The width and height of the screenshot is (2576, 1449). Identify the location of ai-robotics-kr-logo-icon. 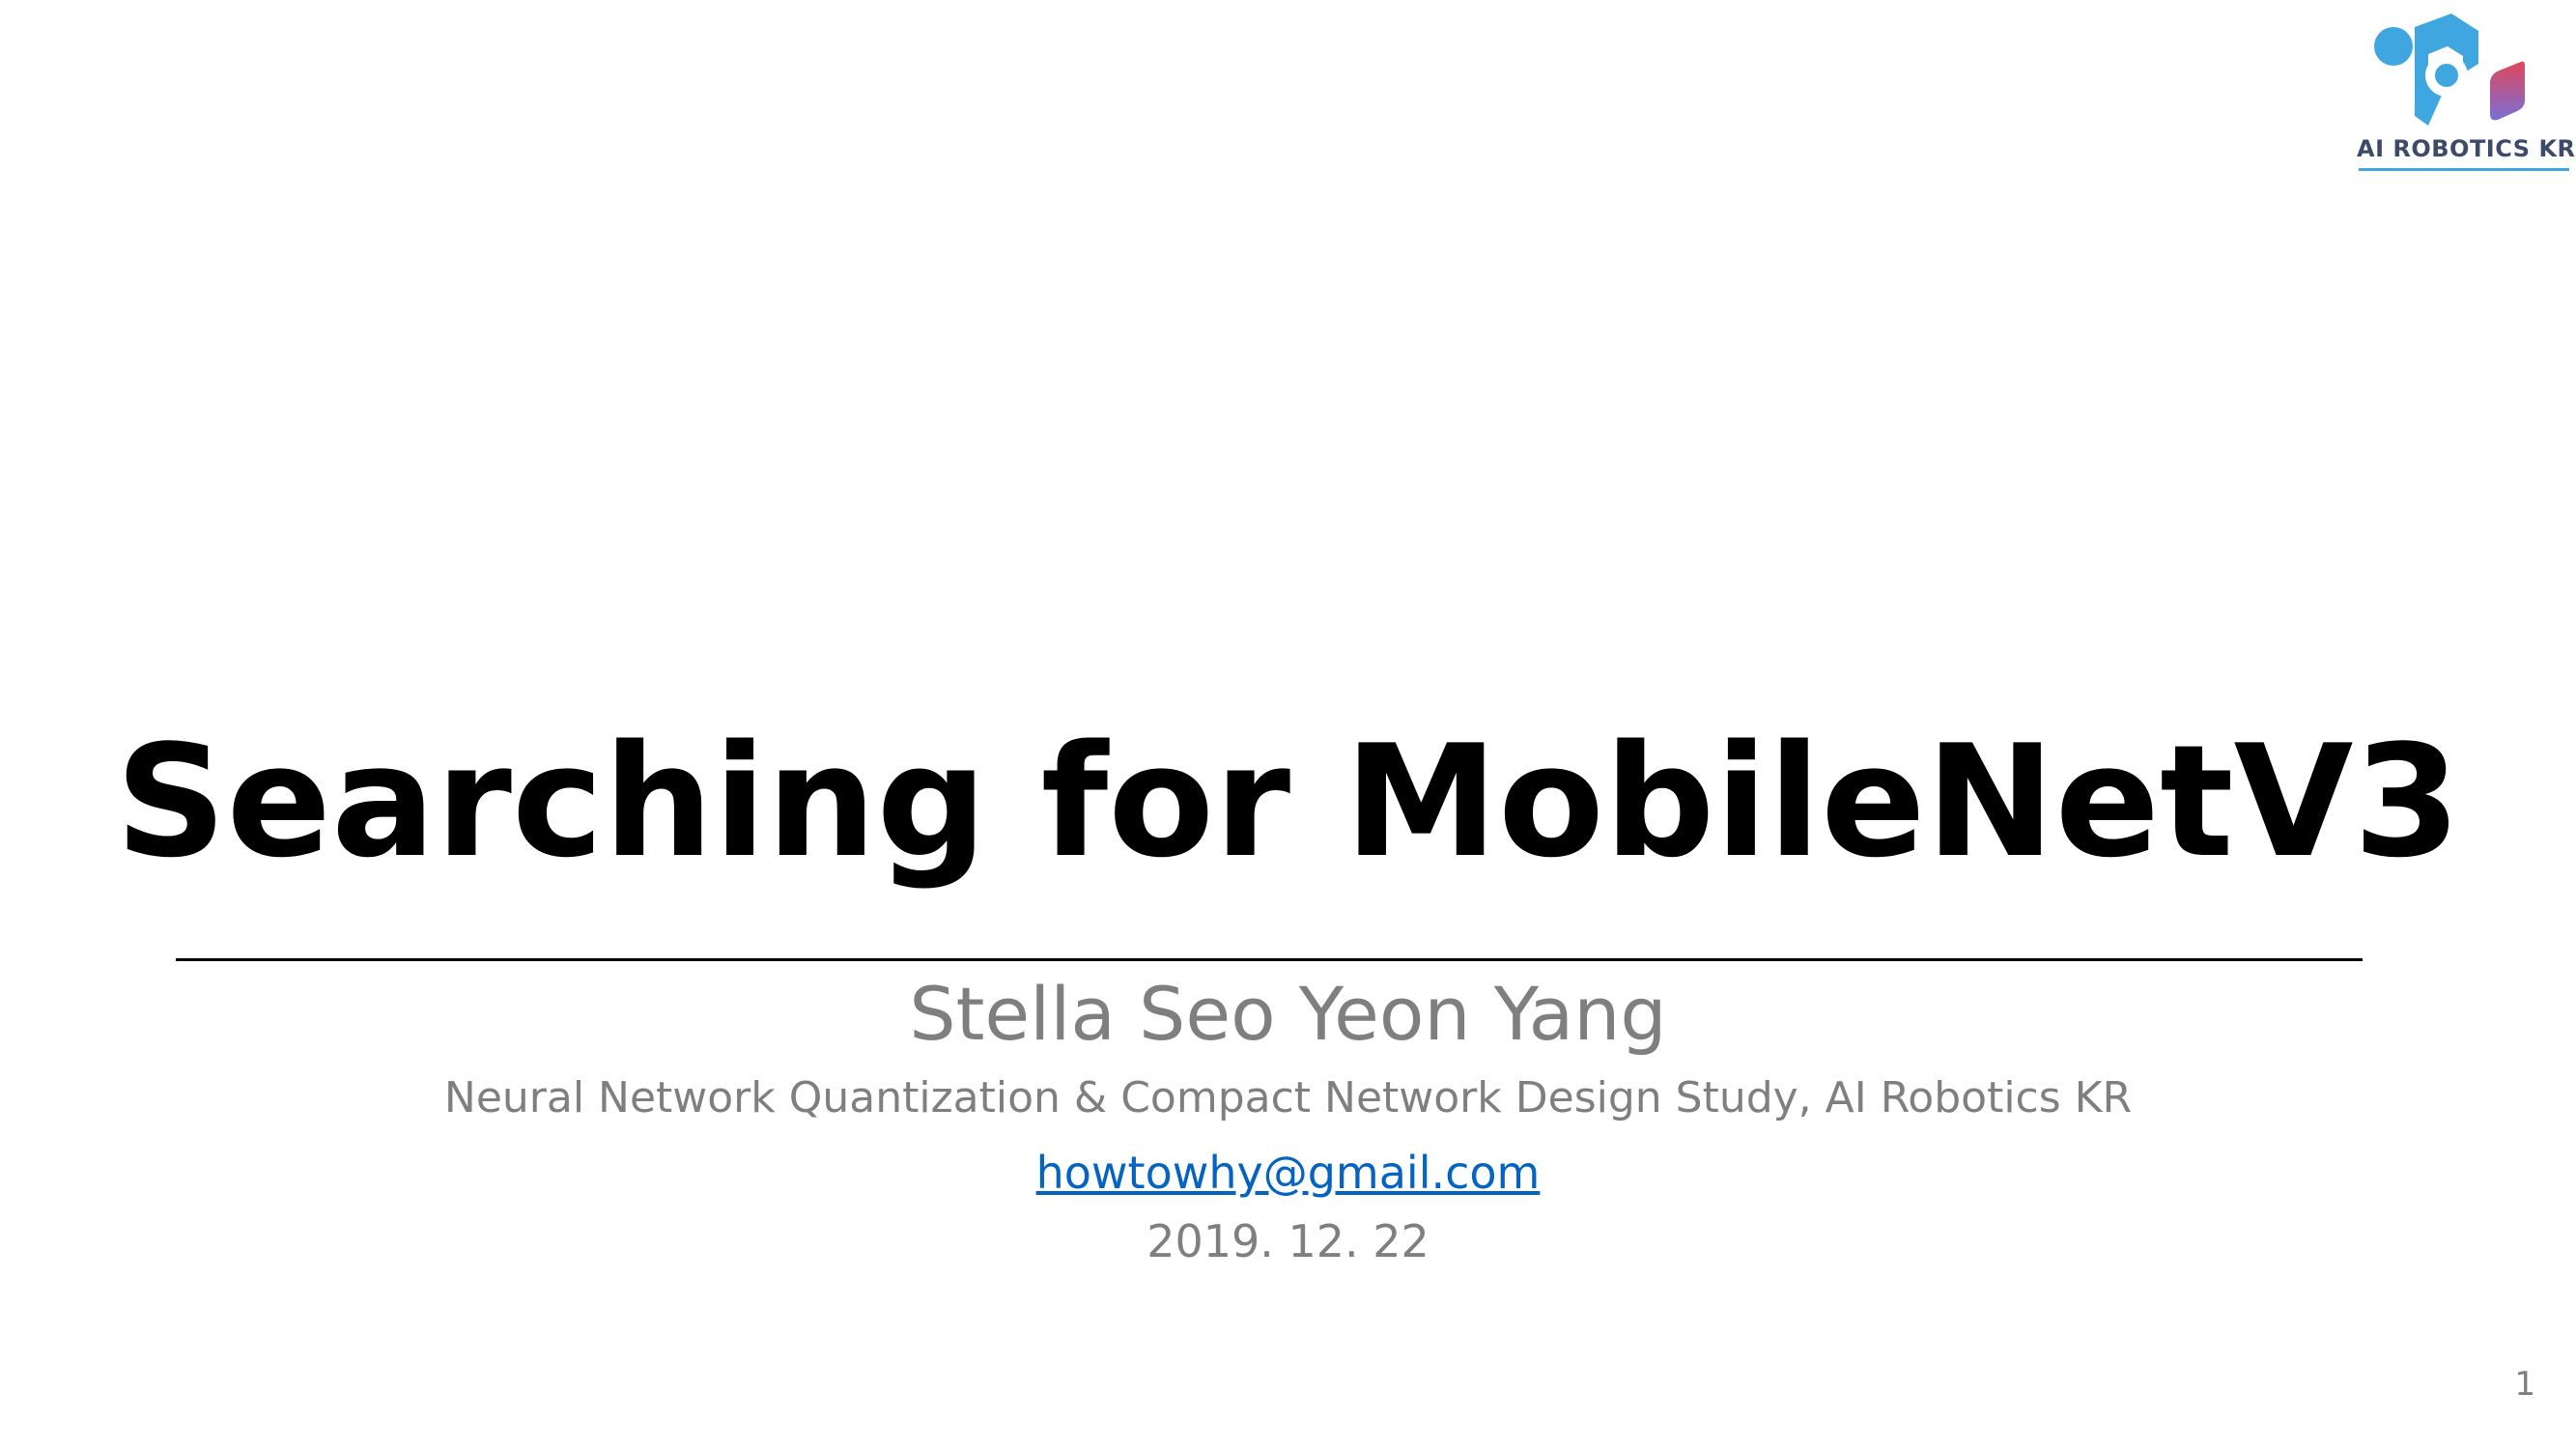
(2449, 70).